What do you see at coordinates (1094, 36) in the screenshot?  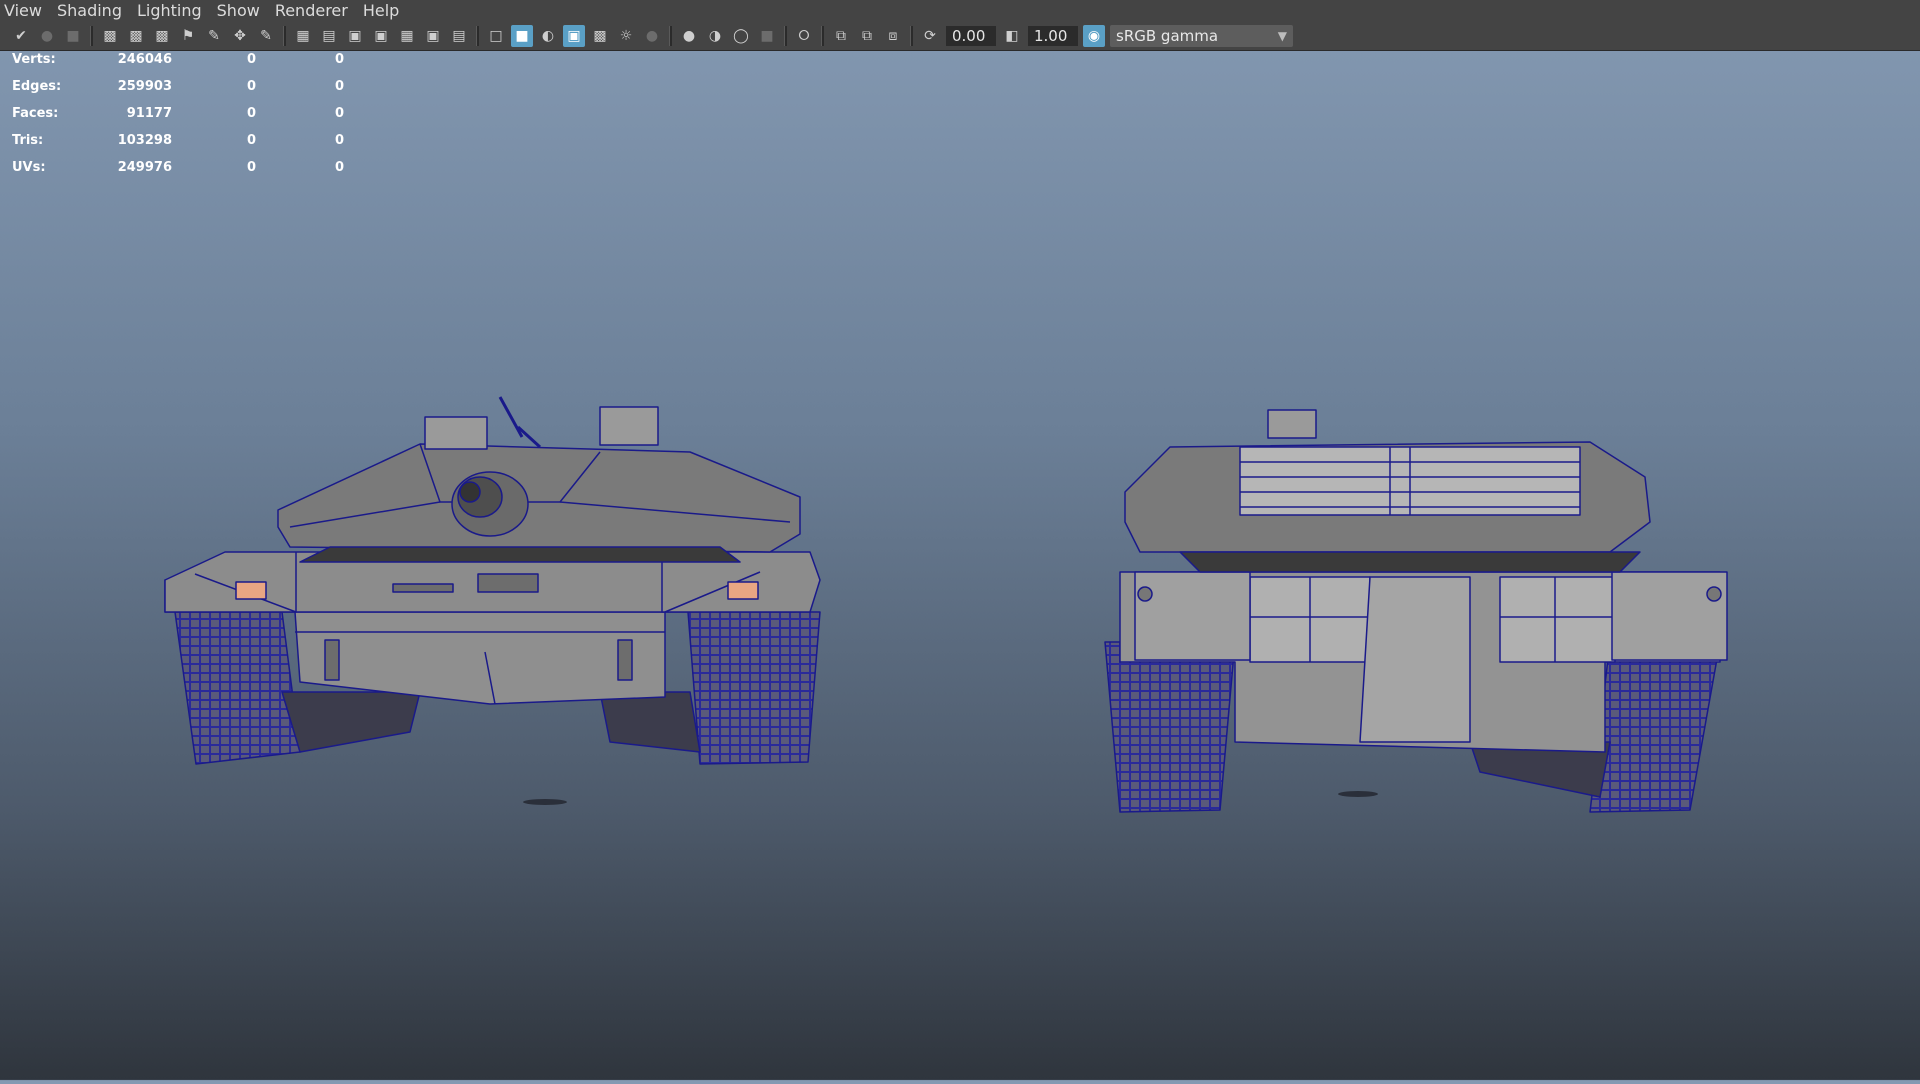 I see `color-management-icon: ◉` at bounding box center [1094, 36].